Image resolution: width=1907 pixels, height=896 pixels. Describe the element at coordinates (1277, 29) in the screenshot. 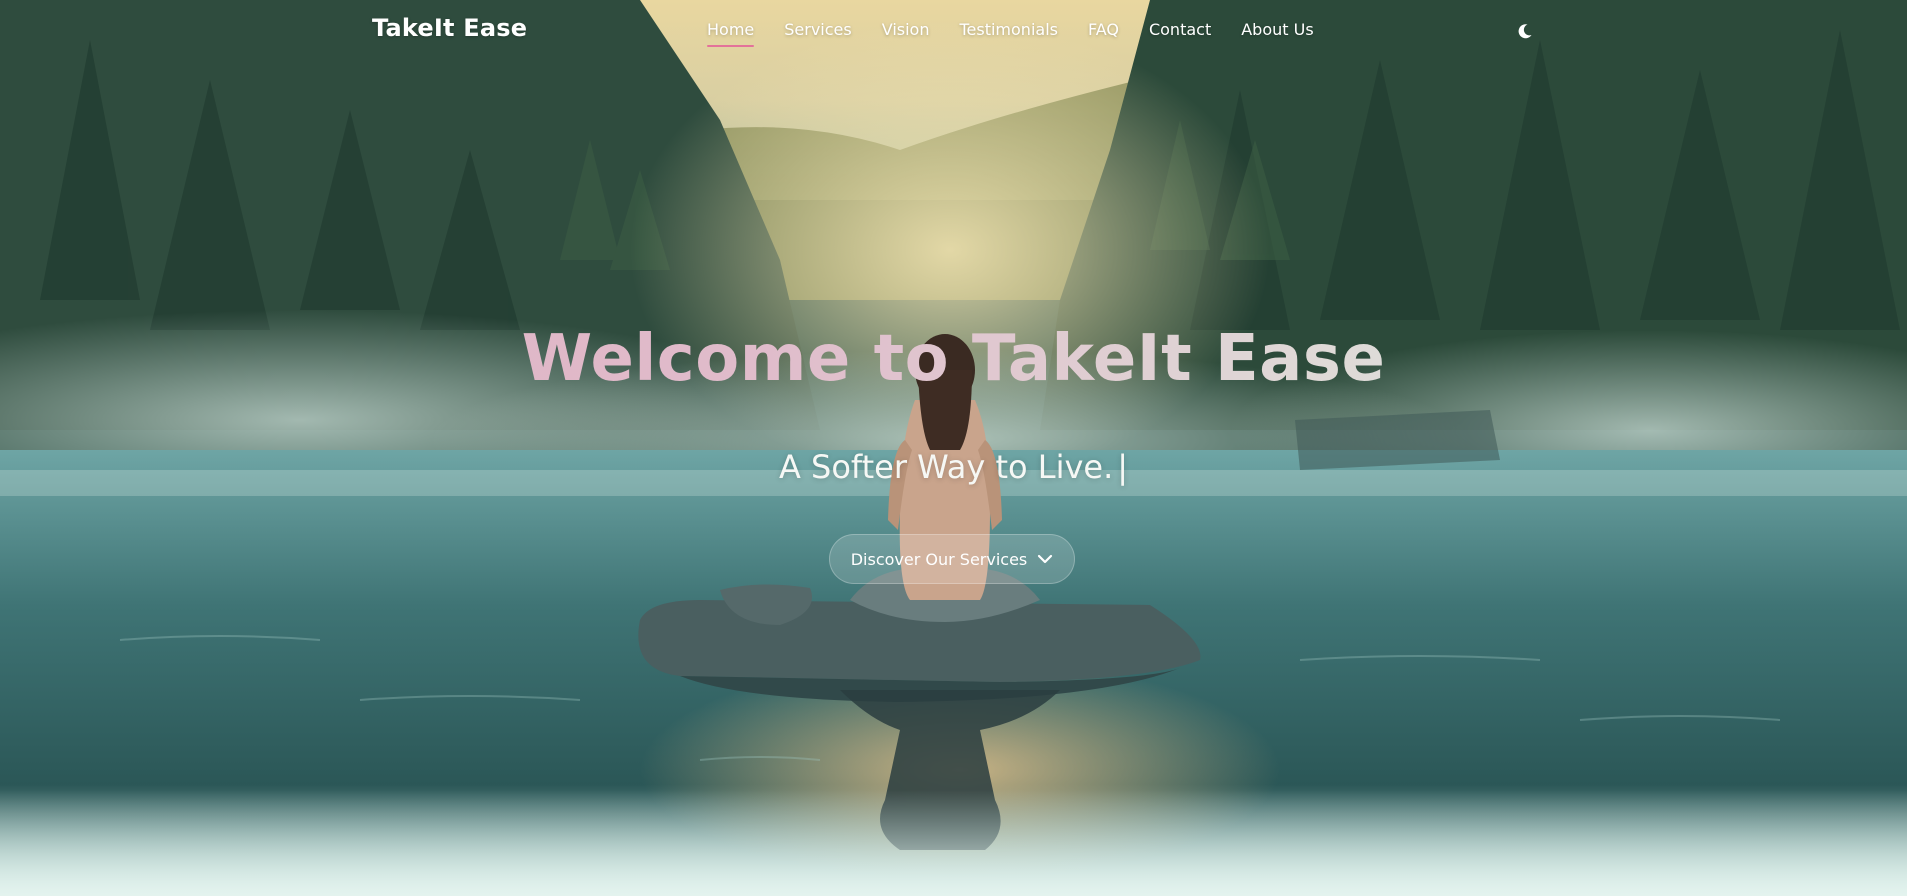

I see `nav-item-about-us: About Us` at that location.